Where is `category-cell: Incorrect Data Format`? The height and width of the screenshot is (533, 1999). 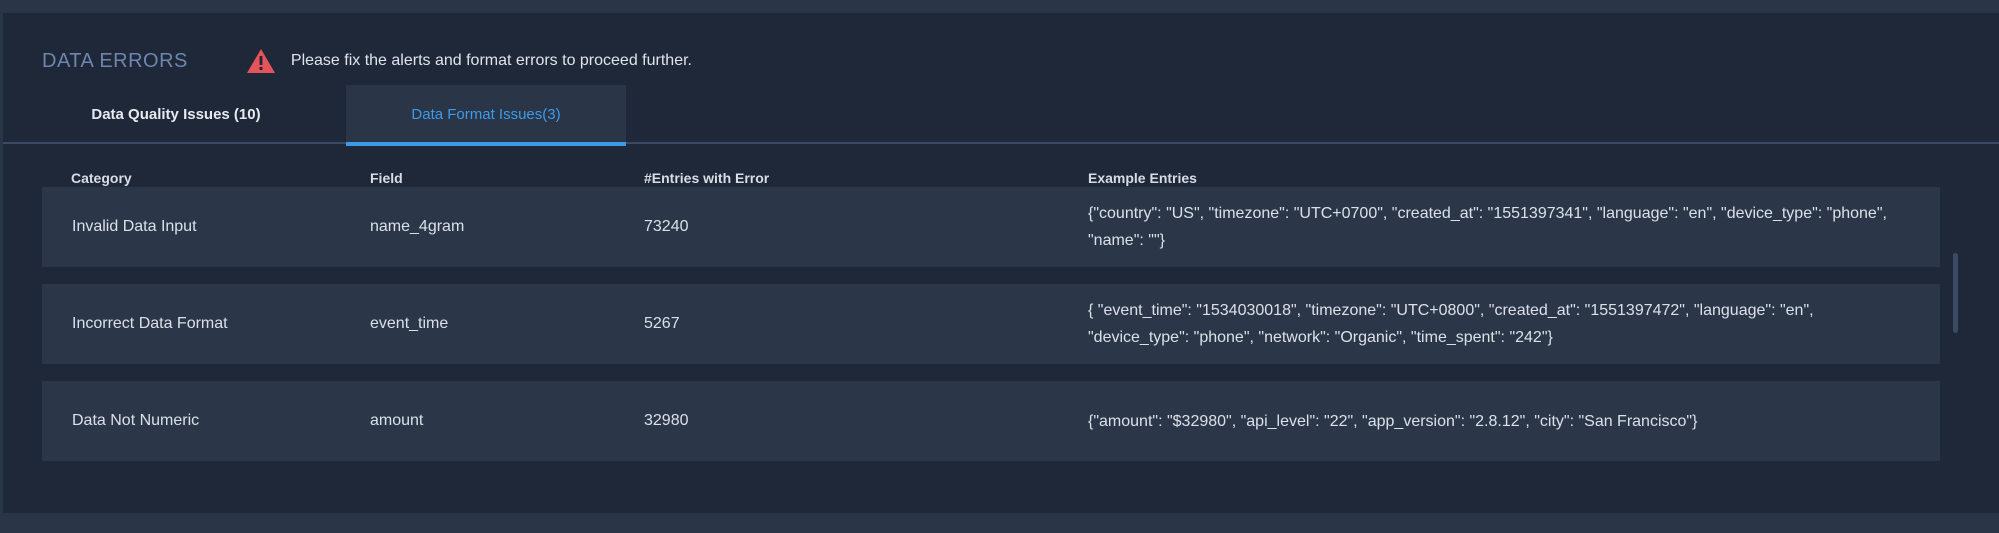
category-cell: Incorrect Data Format is located at coordinates (150, 323).